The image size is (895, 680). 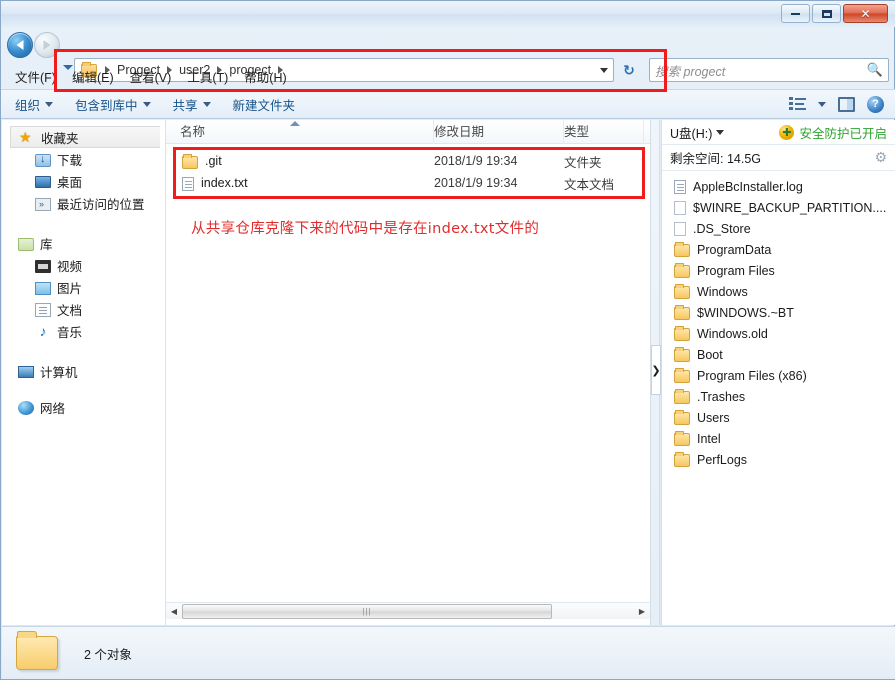 I want to click on sidebar-item-music: ♪ 音乐, so click(x=83, y=331).